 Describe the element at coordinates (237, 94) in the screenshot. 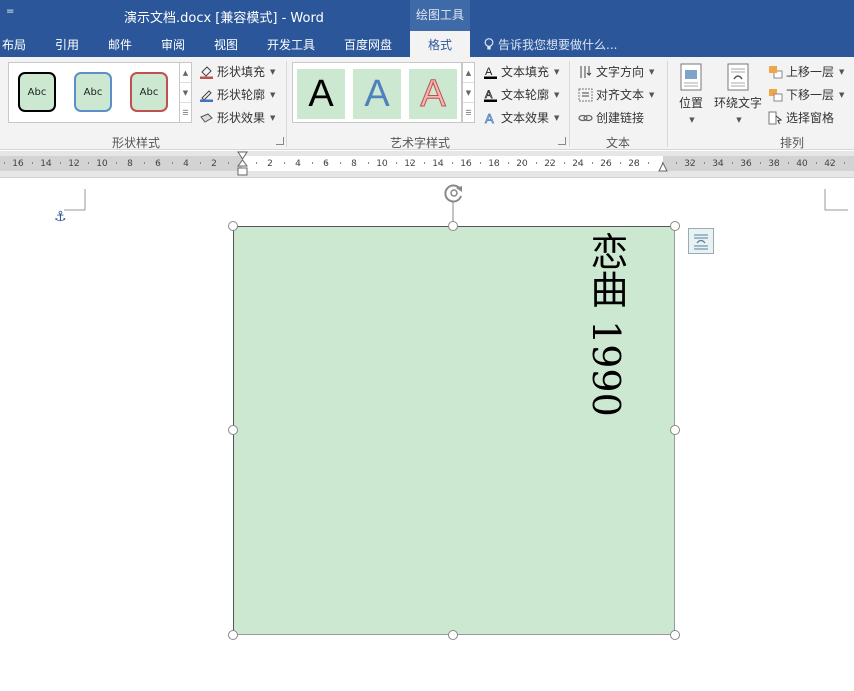

I see `shape-outline-button: 形状轮廓 ▼` at that location.